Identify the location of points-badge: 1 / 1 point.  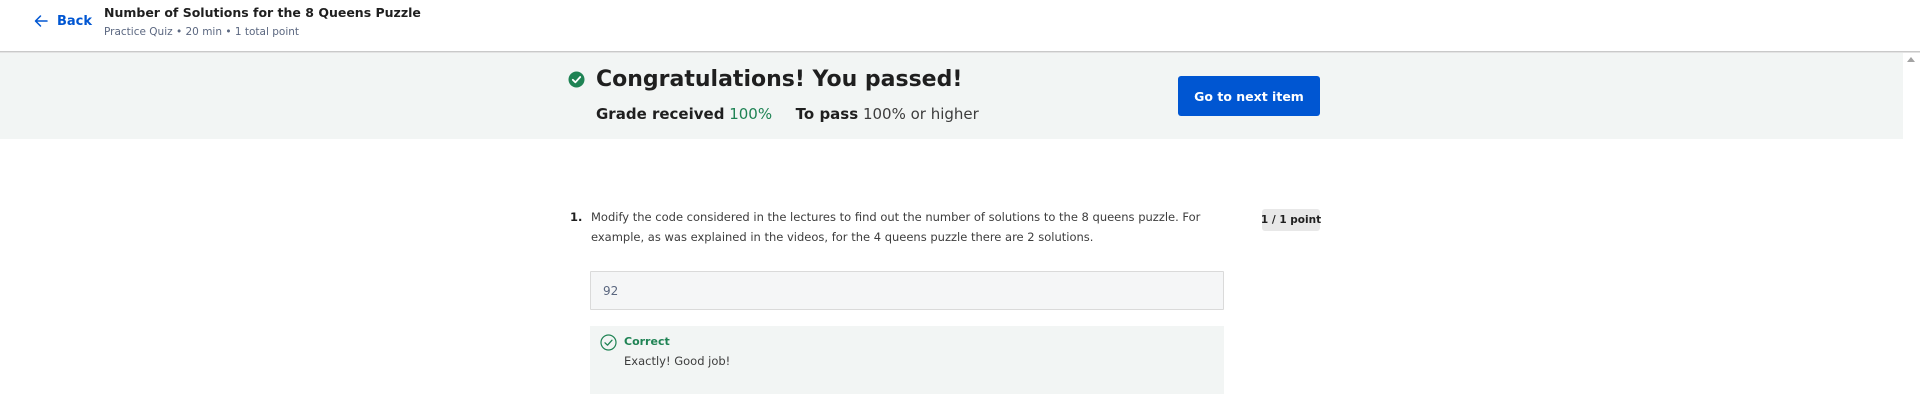
(1291, 220).